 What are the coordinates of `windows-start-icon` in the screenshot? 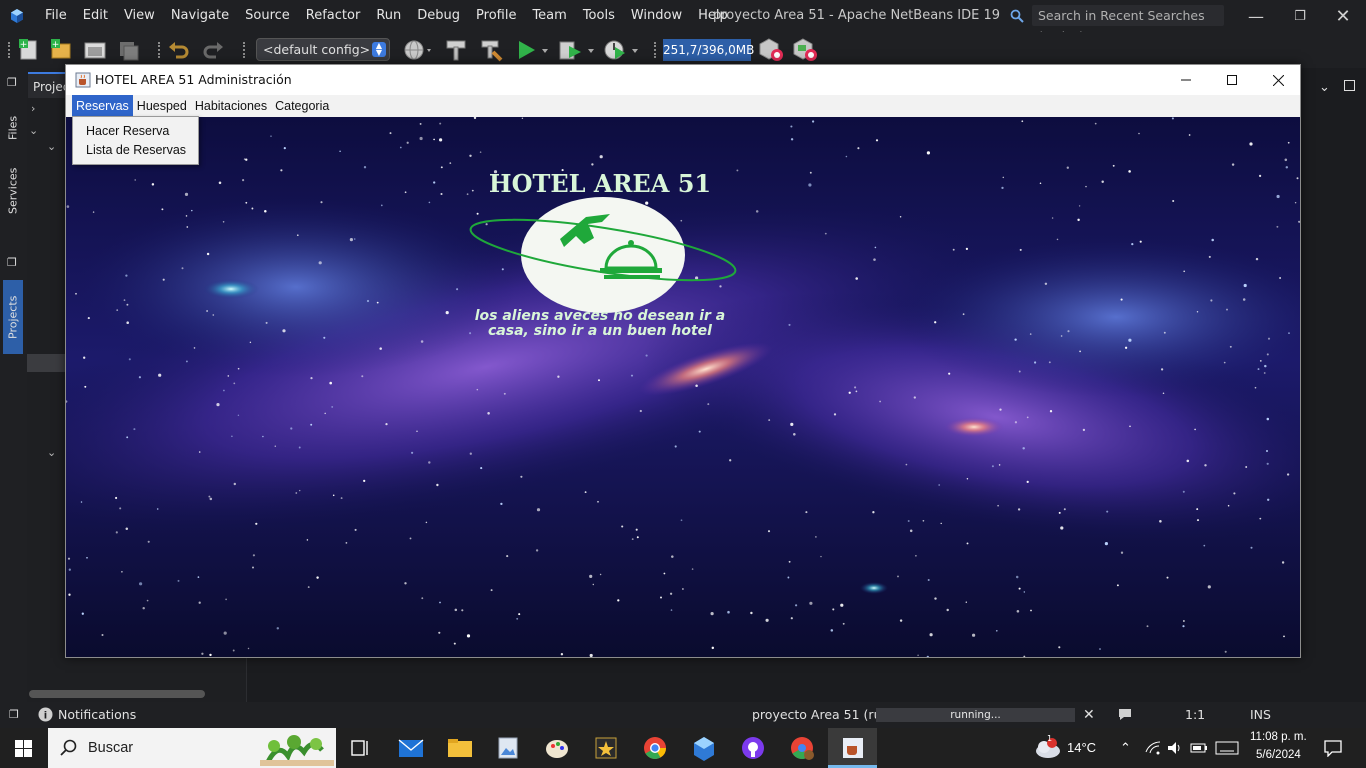 It's located at (23, 748).